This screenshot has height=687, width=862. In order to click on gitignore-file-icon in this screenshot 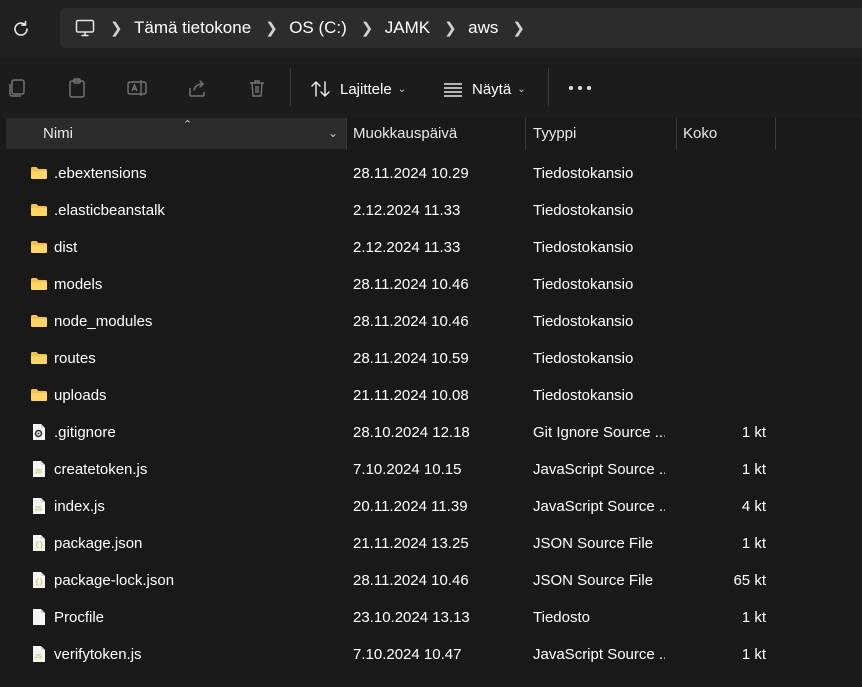, I will do `click(39, 432)`.